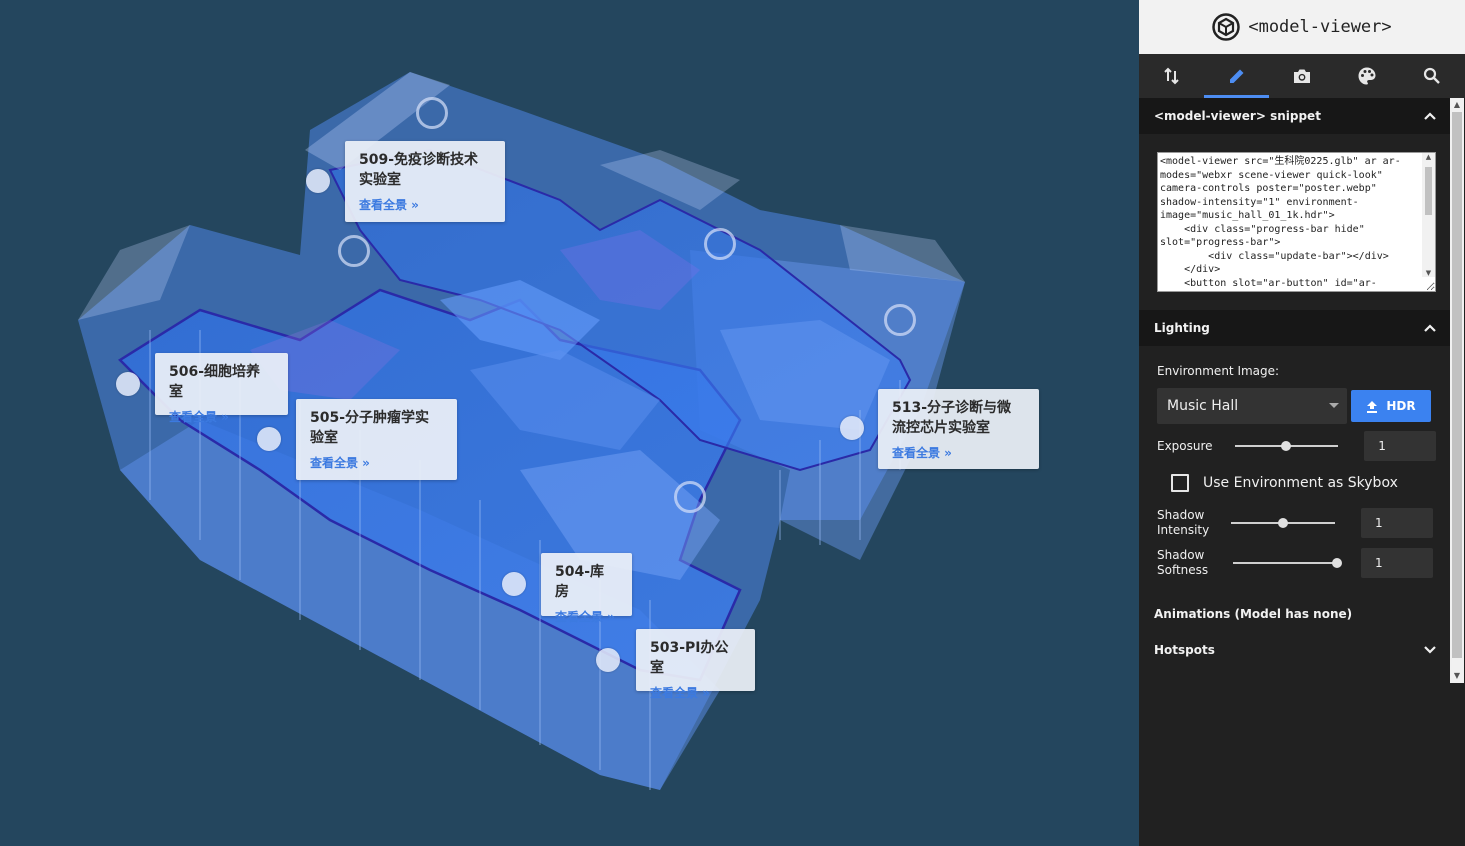 The width and height of the screenshot is (1465, 846). I want to click on exposure-slider-knob, so click(1286, 446).